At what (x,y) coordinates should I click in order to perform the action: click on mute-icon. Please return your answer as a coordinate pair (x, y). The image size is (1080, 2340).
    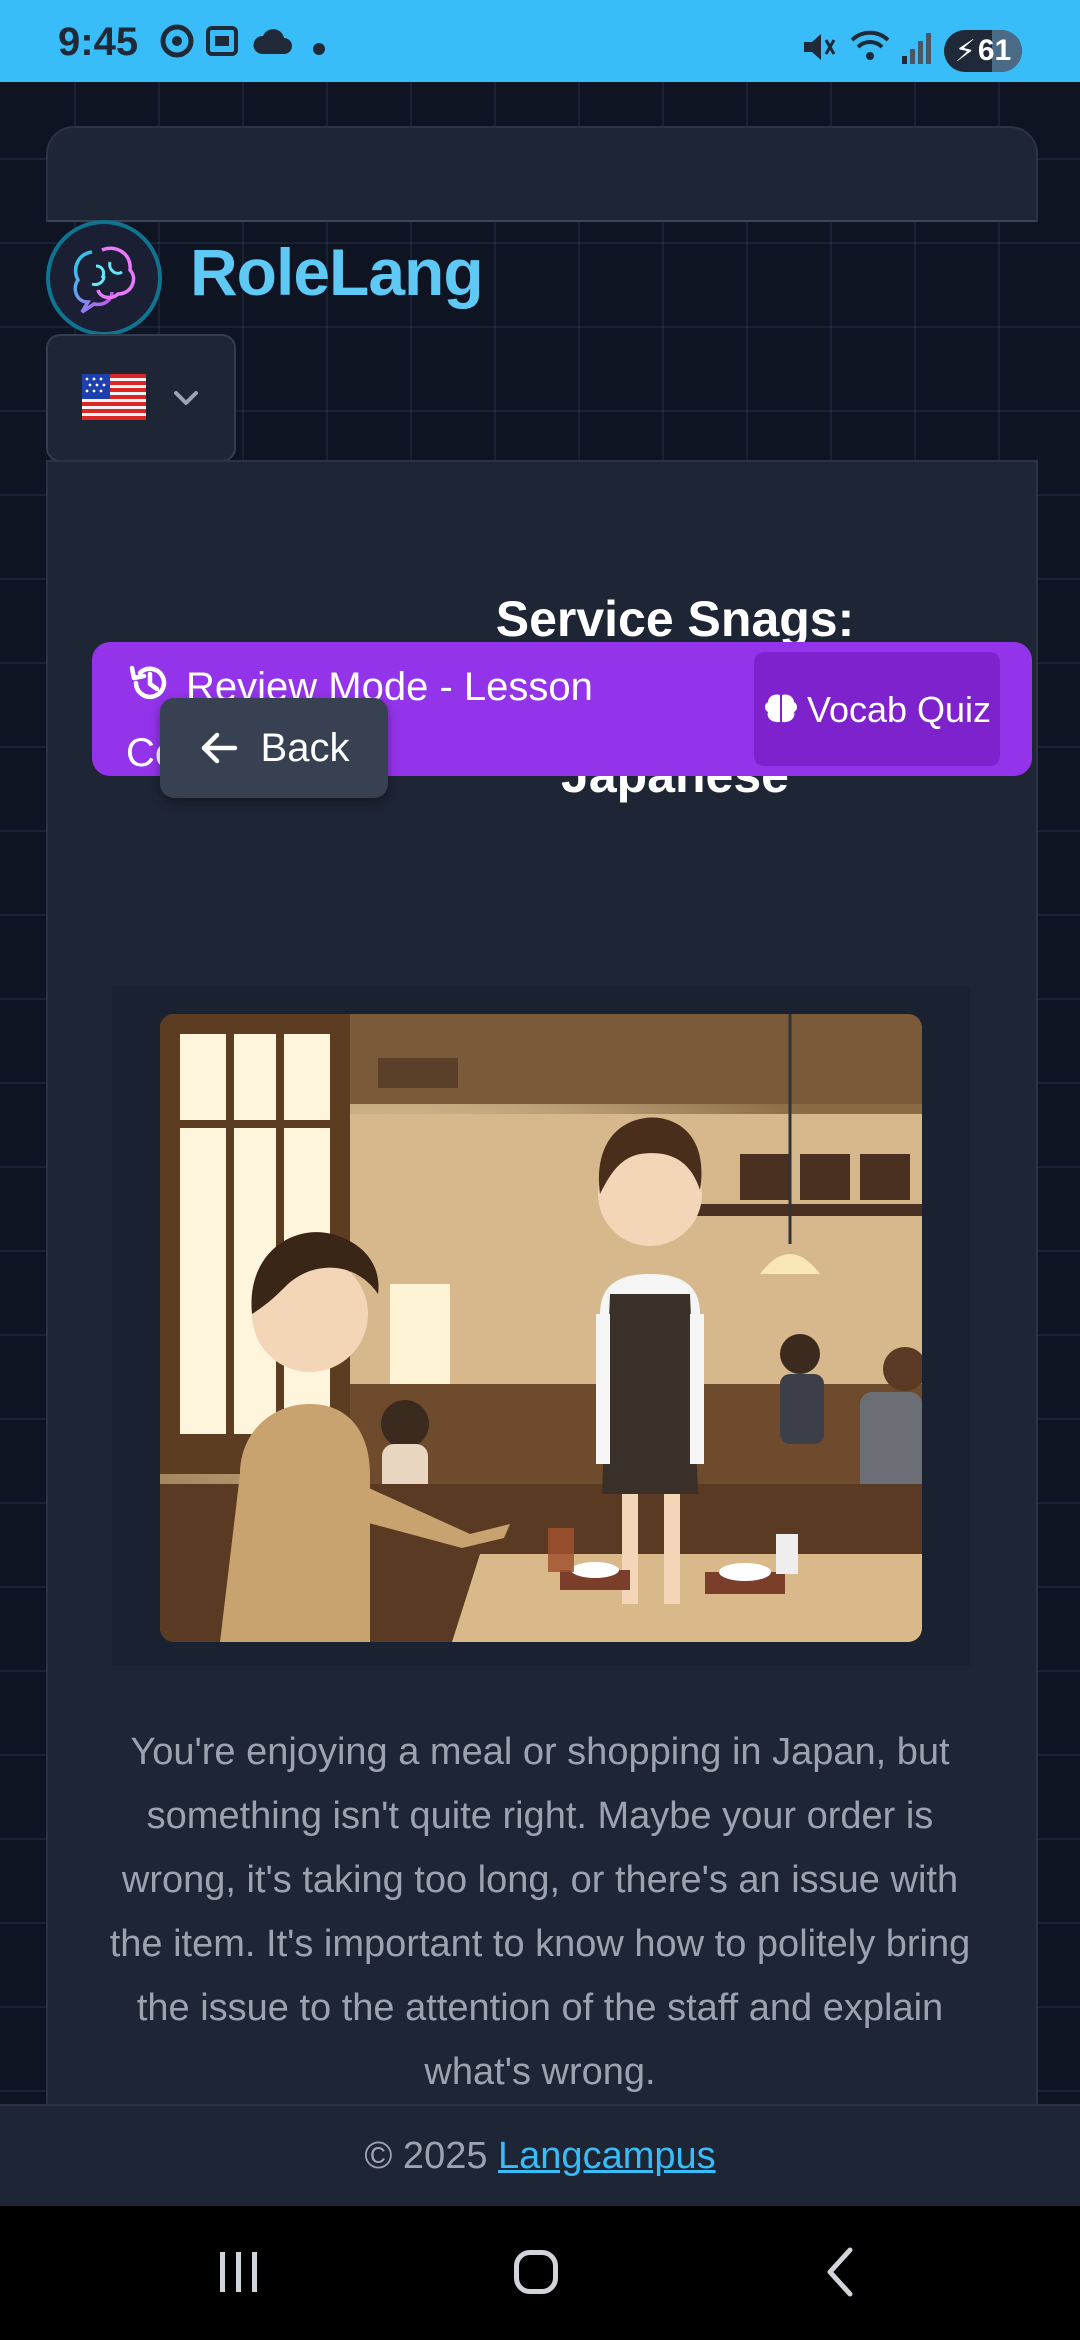
    Looking at the image, I should click on (820, 47).